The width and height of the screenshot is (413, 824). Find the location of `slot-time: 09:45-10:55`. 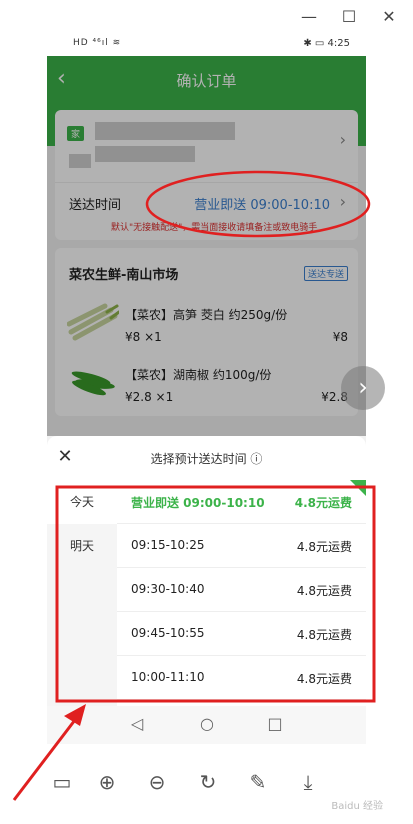

slot-time: 09:45-10:55 is located at coordinates (168, 633).